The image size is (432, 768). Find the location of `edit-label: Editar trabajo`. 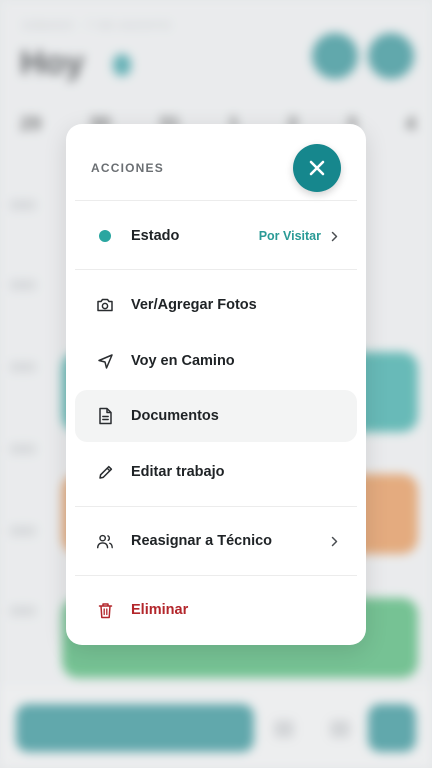

edit-label: Editar trabajo is located at coordinates (178, 472).